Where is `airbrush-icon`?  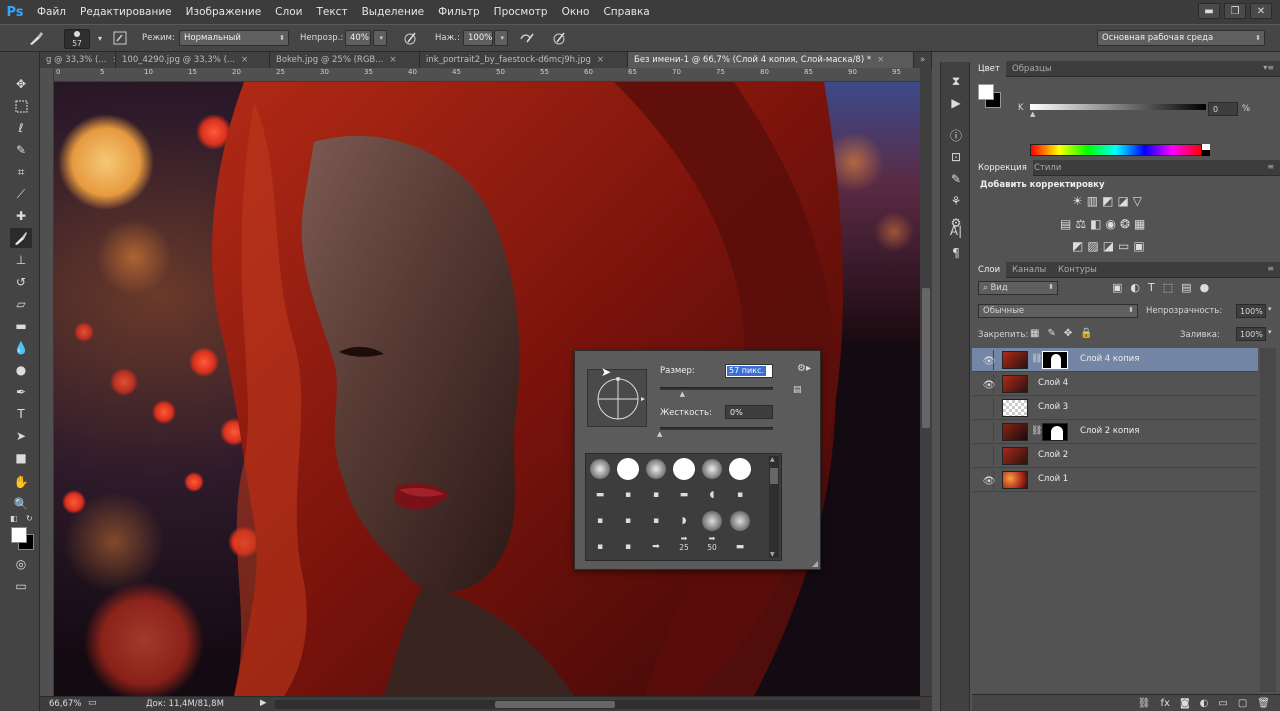 airbrush-icon is located at coordinates (527, 38).